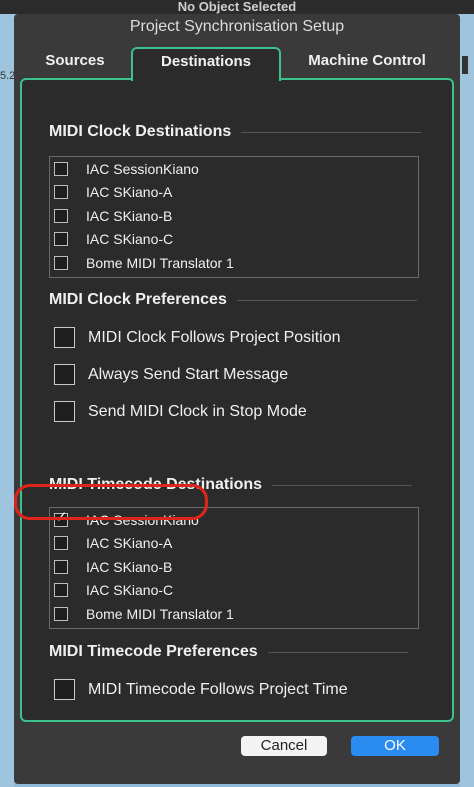 This screenshot has width=474, height=787. I want to click on background-marker, so click(465, 65).